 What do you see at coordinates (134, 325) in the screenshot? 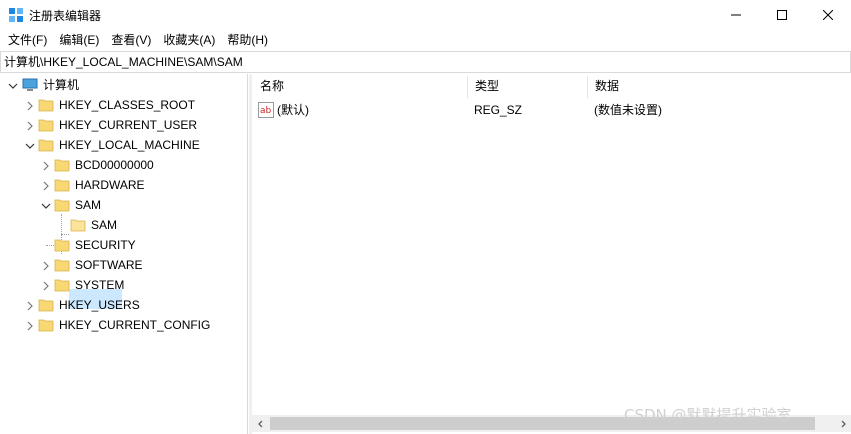
I see `tree-item-hkcc: HKEY_CURRENT_CONFIG` at bounding box center [134, 325].